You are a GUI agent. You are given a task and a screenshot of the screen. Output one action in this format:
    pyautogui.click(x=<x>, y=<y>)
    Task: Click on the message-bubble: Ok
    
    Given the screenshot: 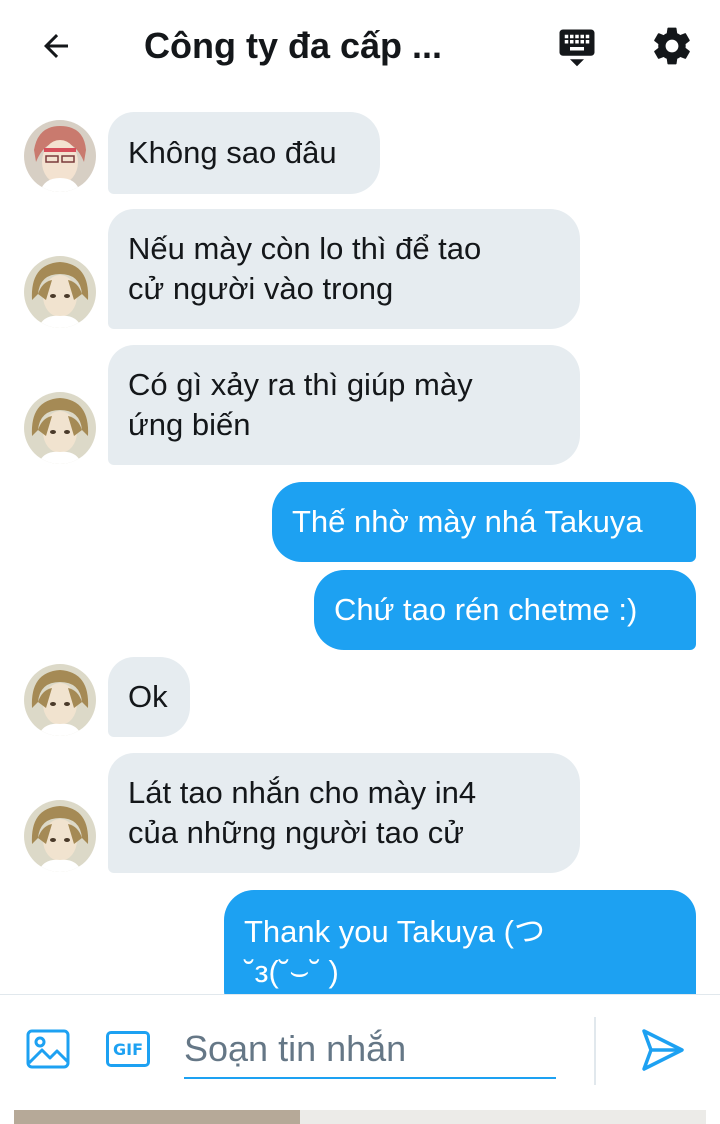 What is the action you would take?
    pyautogui.click(x=149, y=697)
    